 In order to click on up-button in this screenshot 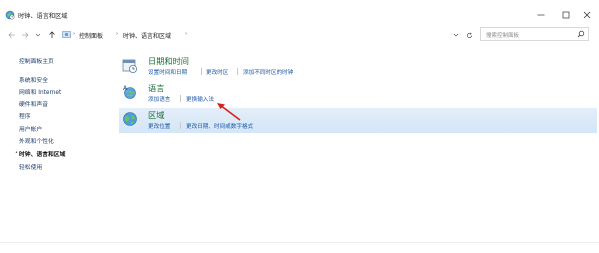, I will do `click(52, 34)`.